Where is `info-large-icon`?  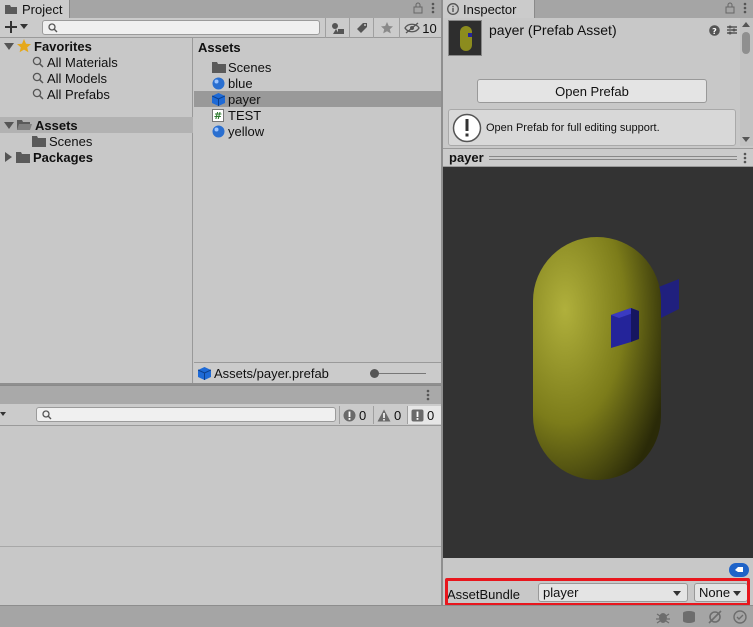 info-large-icon is located at coordinates (467, 127).